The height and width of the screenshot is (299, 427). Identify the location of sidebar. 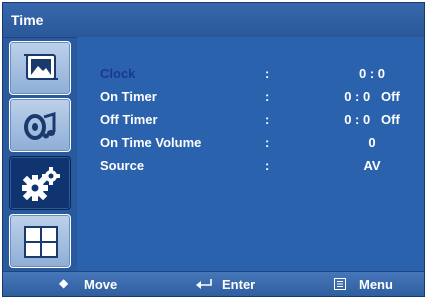
(41, 157).